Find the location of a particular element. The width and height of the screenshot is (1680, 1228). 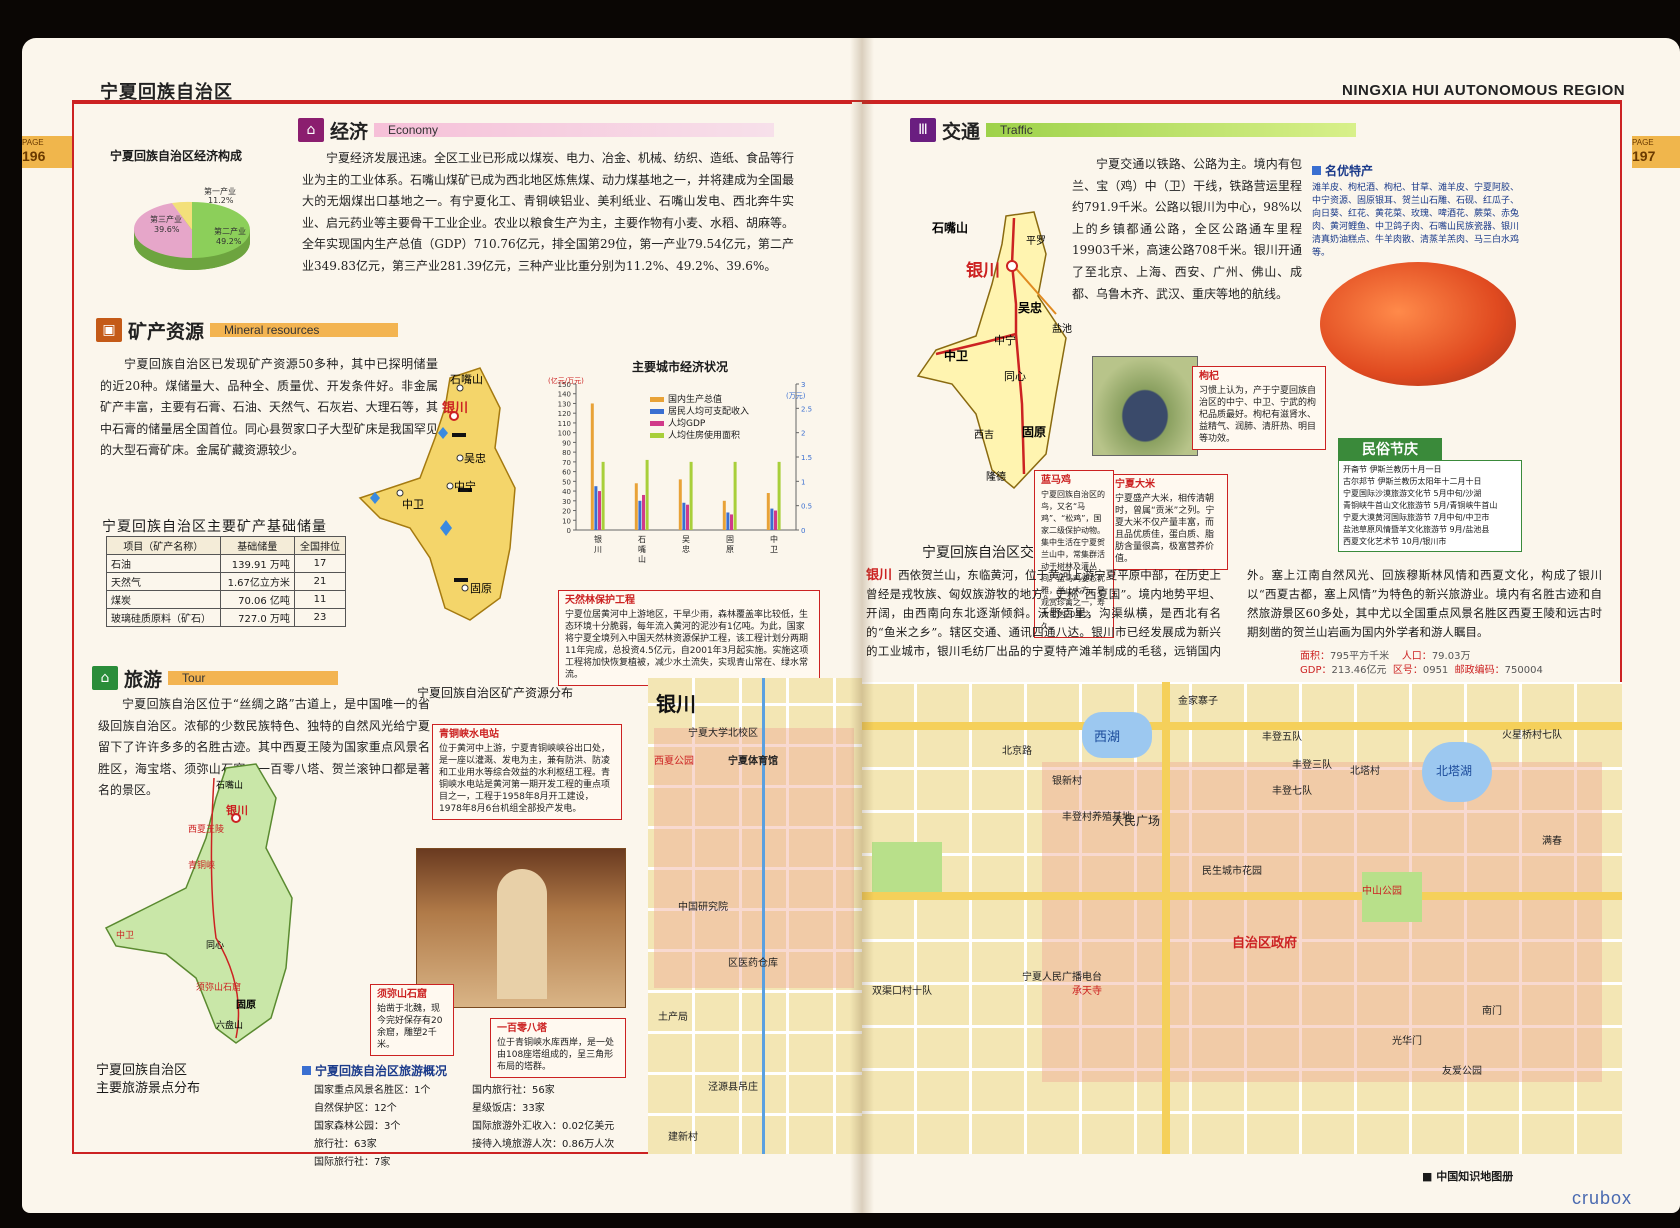

pagoda-note: 一百零八塔 位于青铜峡水库西岸，是一处由108座塔组成的，呈三角形布局的塔群。 is located at coordinates (558, 1048).